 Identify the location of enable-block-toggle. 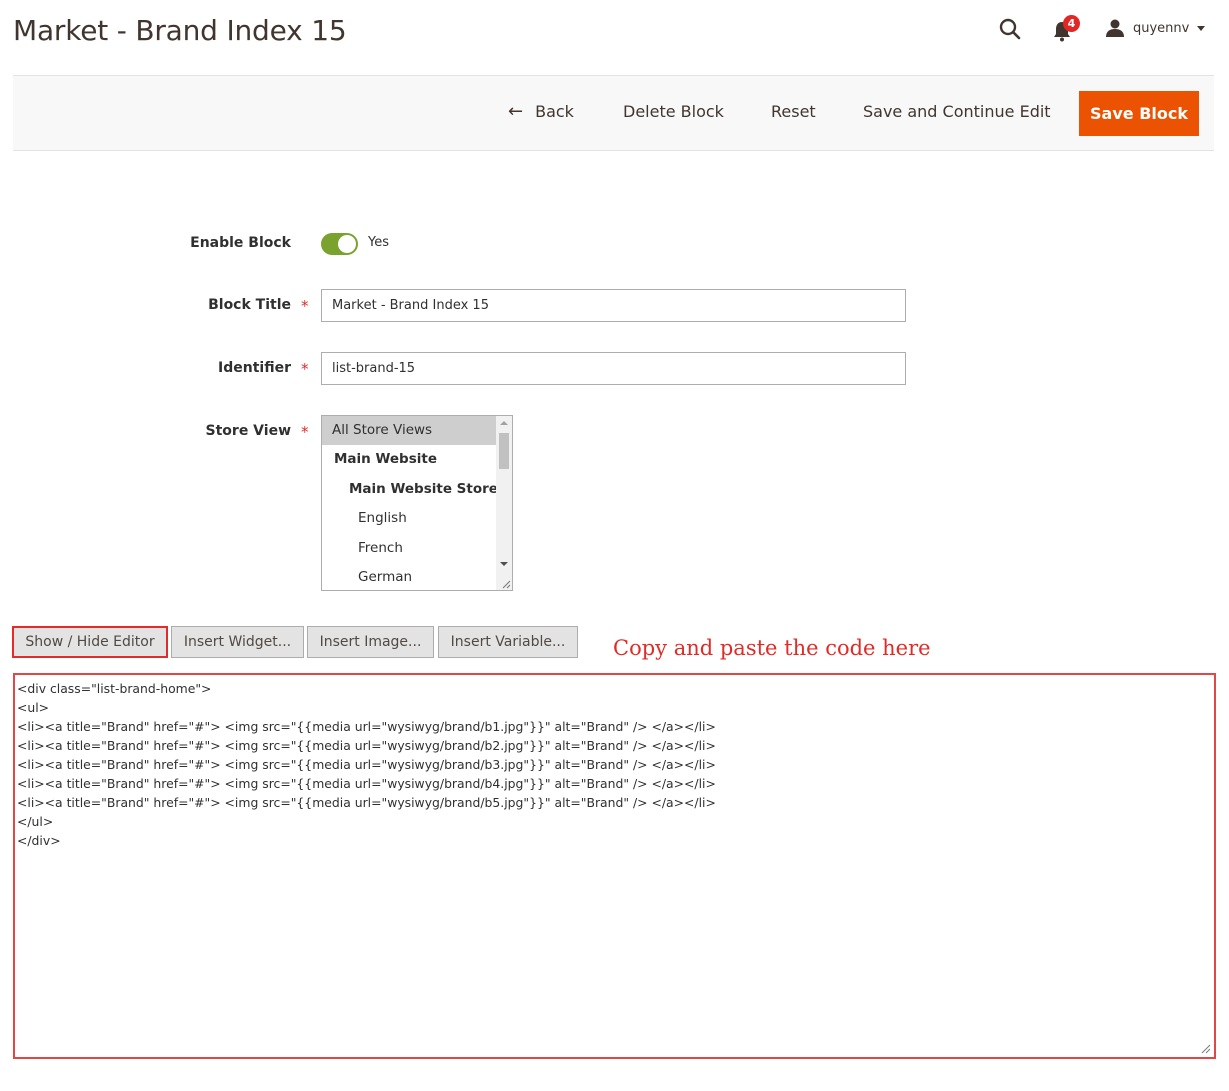
(339, 244).